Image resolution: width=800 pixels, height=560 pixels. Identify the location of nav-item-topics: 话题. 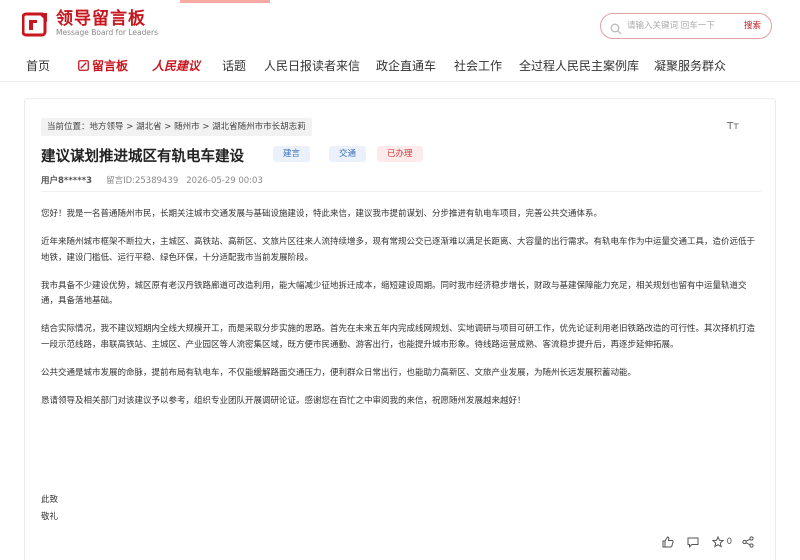
(234, 65).